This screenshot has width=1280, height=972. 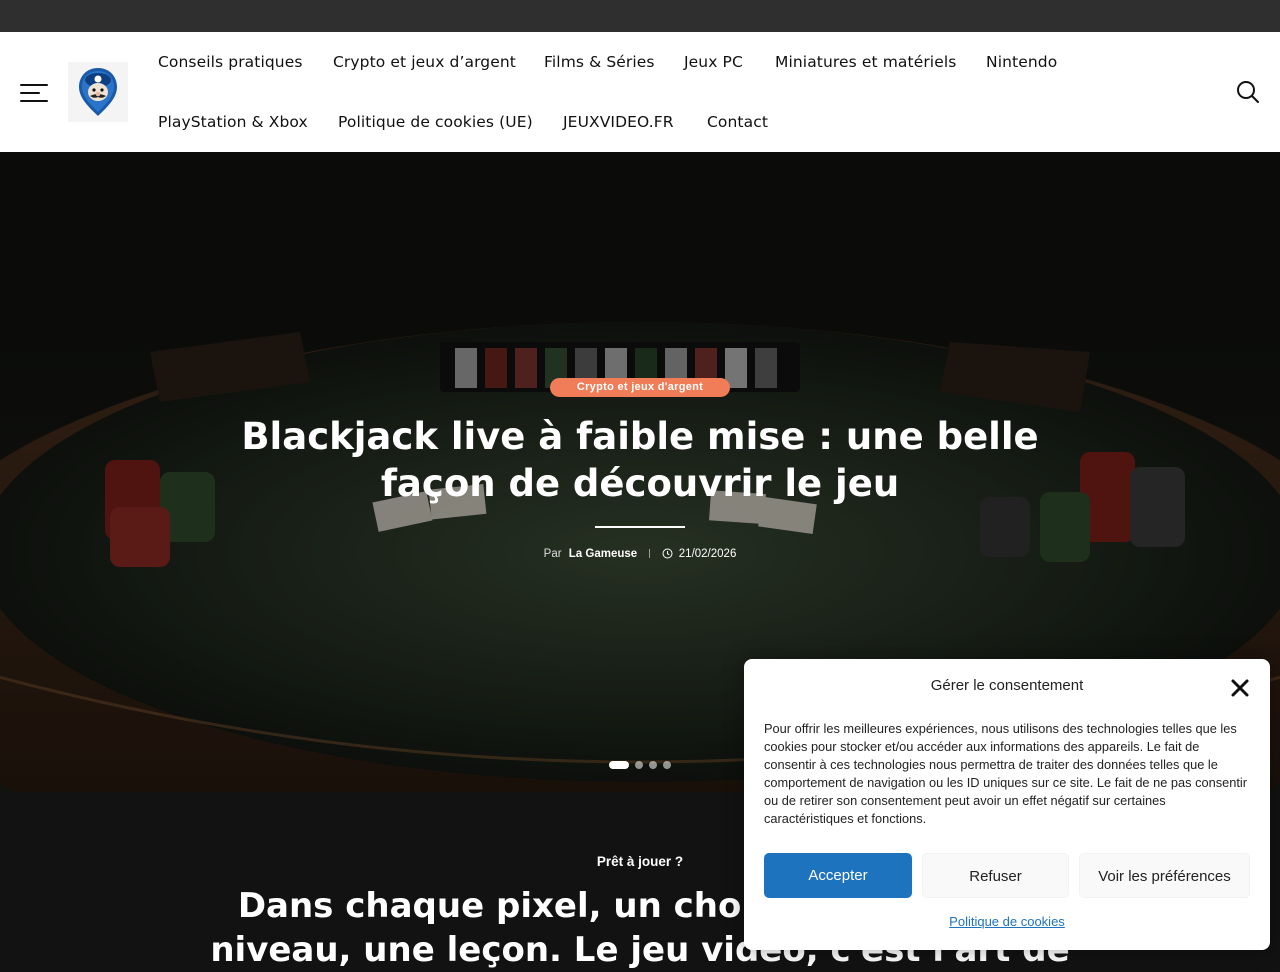 What do you see at coordinates (1164, 875) in the screenshot?
I see `view-preferences-button: Voir les préférences` at bounding box center [1164, 875].